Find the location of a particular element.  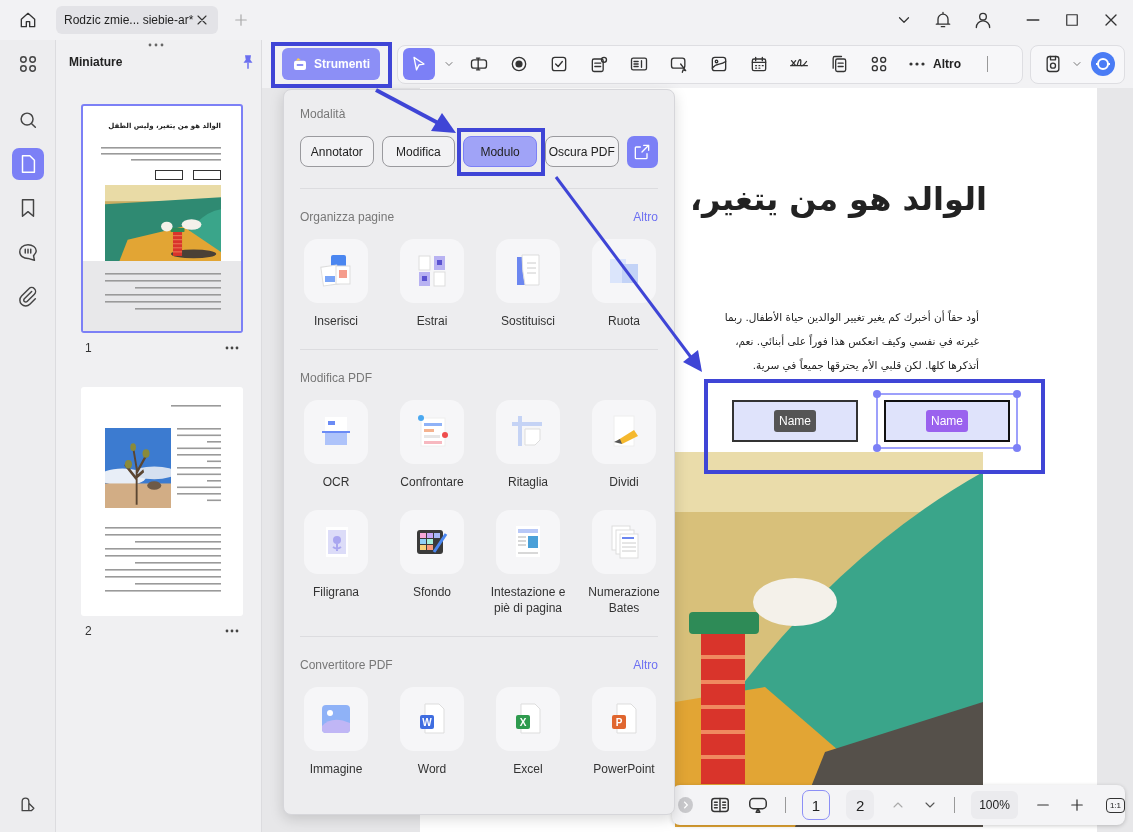

page-thumbnail is located at coordinates (162, 501).